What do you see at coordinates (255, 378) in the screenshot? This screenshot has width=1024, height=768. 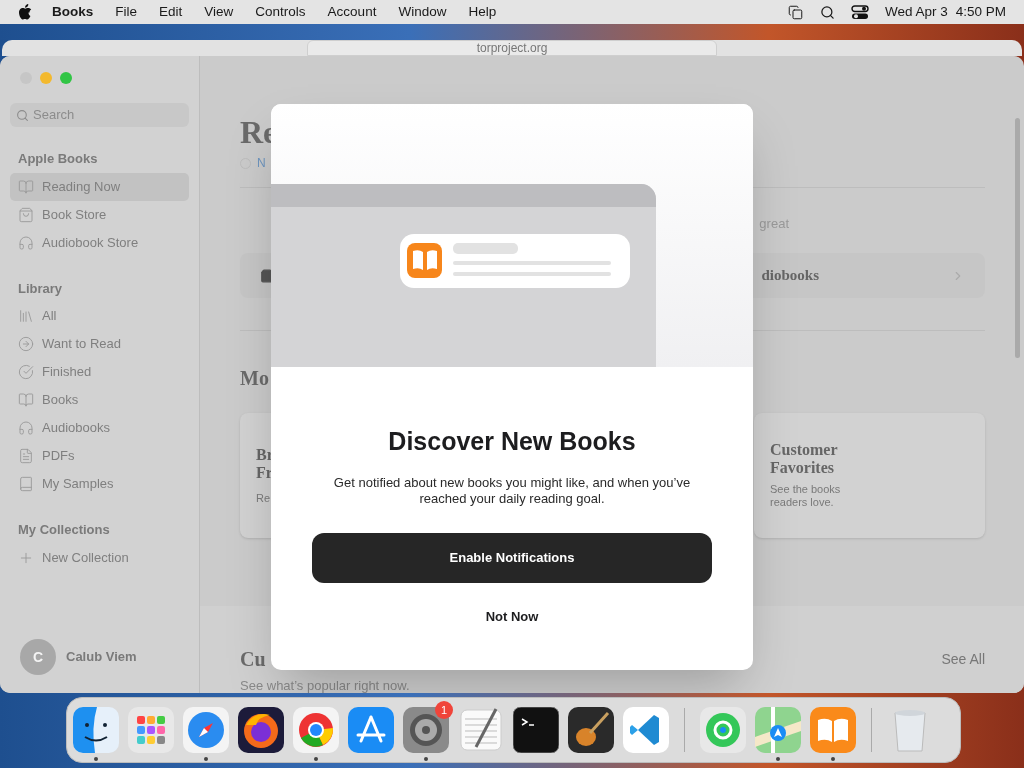 I see `section-heading: Mo` at bounding box center [255, 378].